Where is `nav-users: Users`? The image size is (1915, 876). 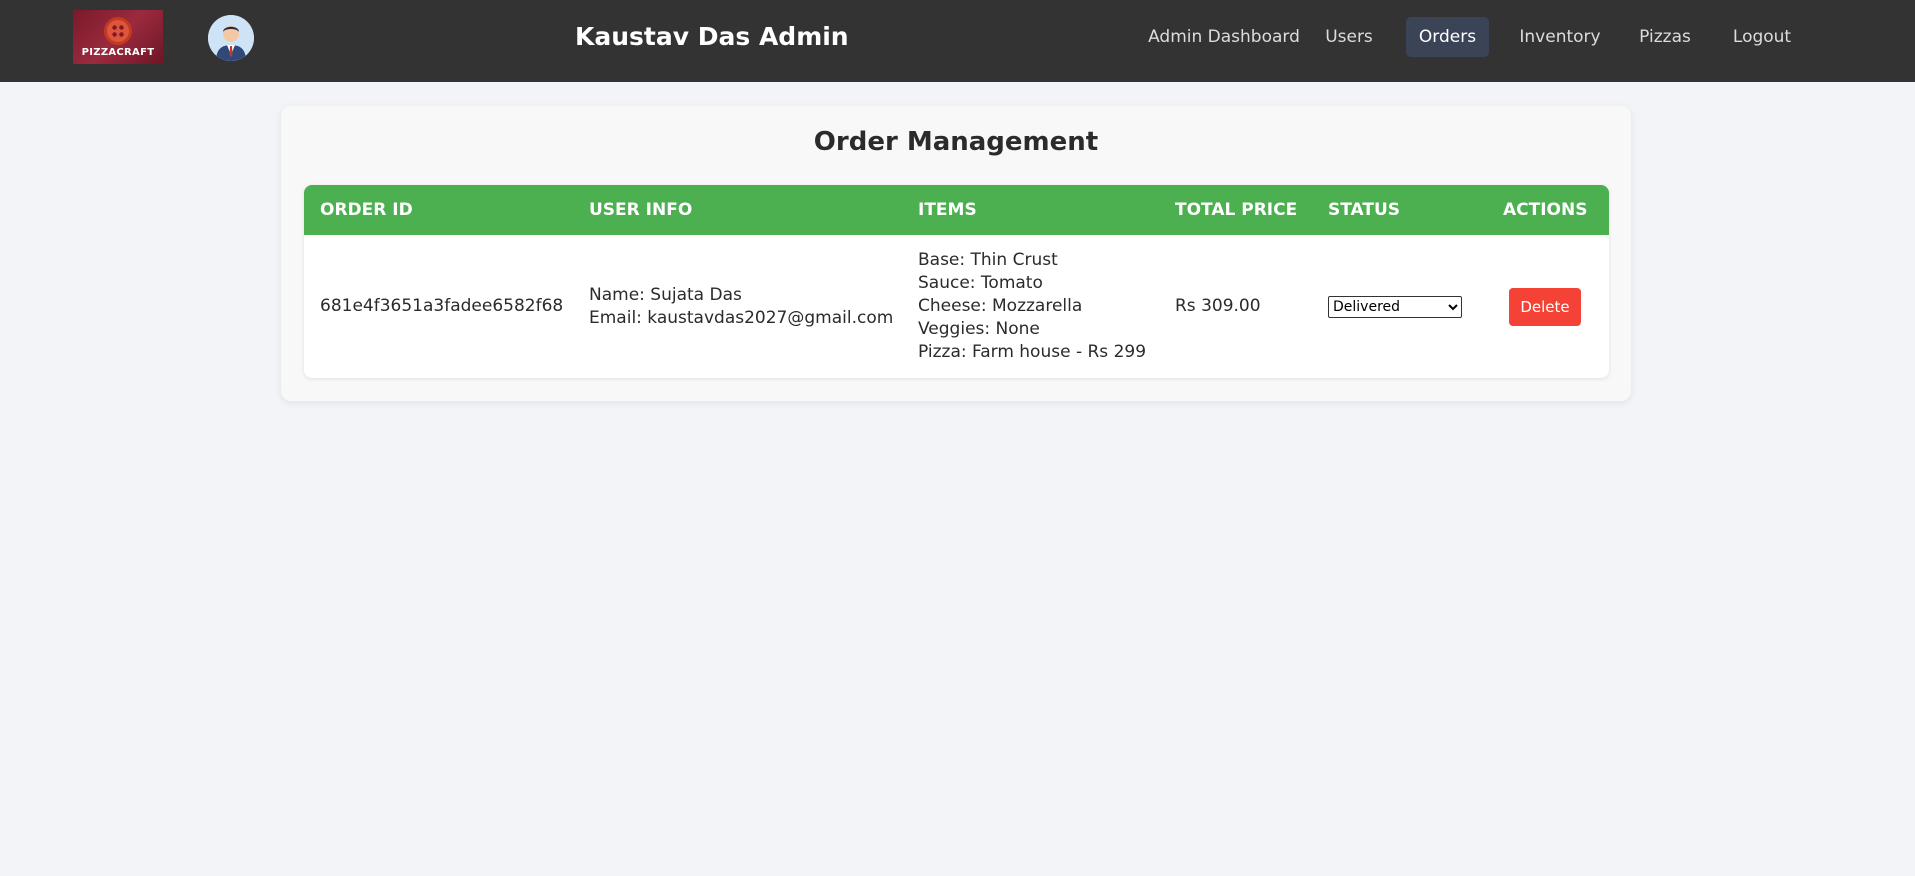
nav-users: Users is located at coordinates (1349, 37).